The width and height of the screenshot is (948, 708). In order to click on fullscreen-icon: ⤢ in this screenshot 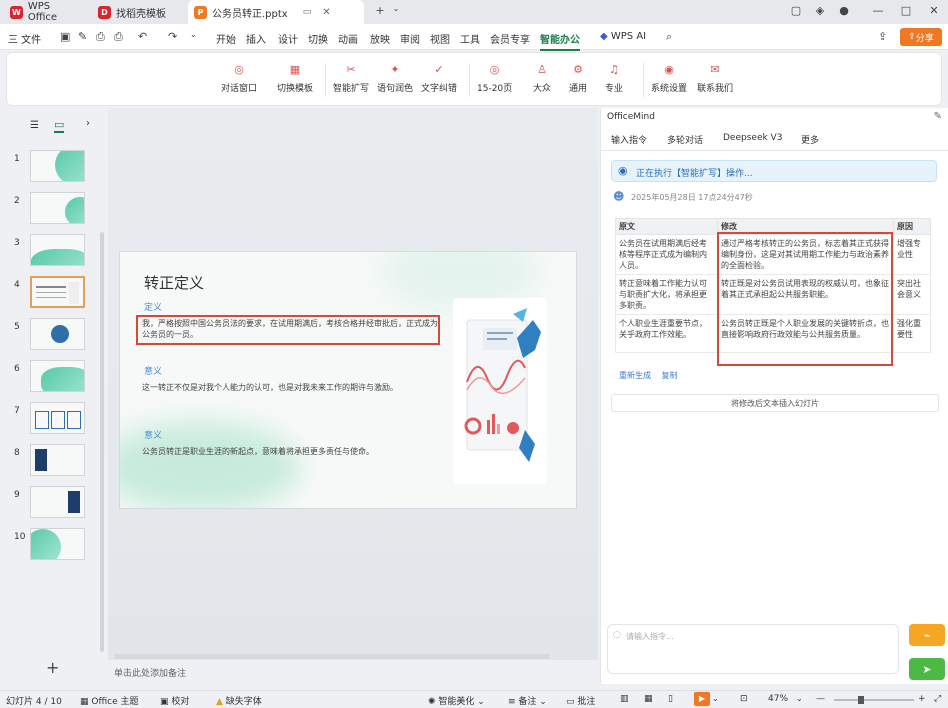, I will do `click(937, 699)`.